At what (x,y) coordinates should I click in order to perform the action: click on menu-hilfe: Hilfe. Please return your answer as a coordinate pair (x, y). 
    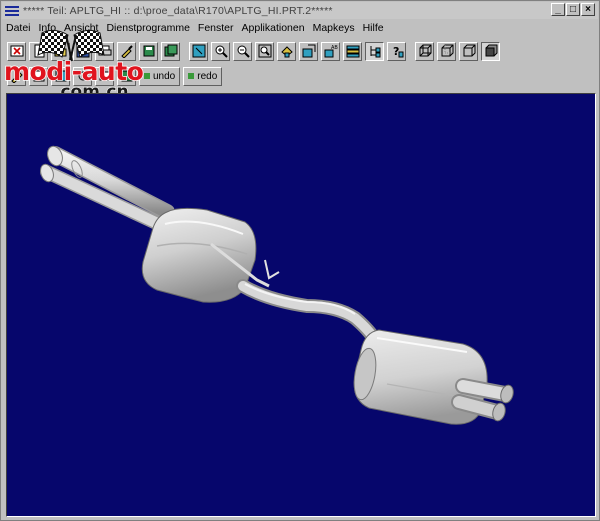
    Looking at the image, I should click on (373, 28).